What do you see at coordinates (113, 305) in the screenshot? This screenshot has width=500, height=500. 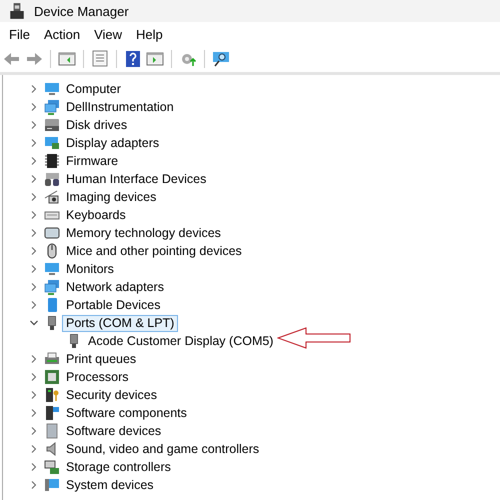 I see `tree-item: Portable Devices` at bounding box center [113, 305].